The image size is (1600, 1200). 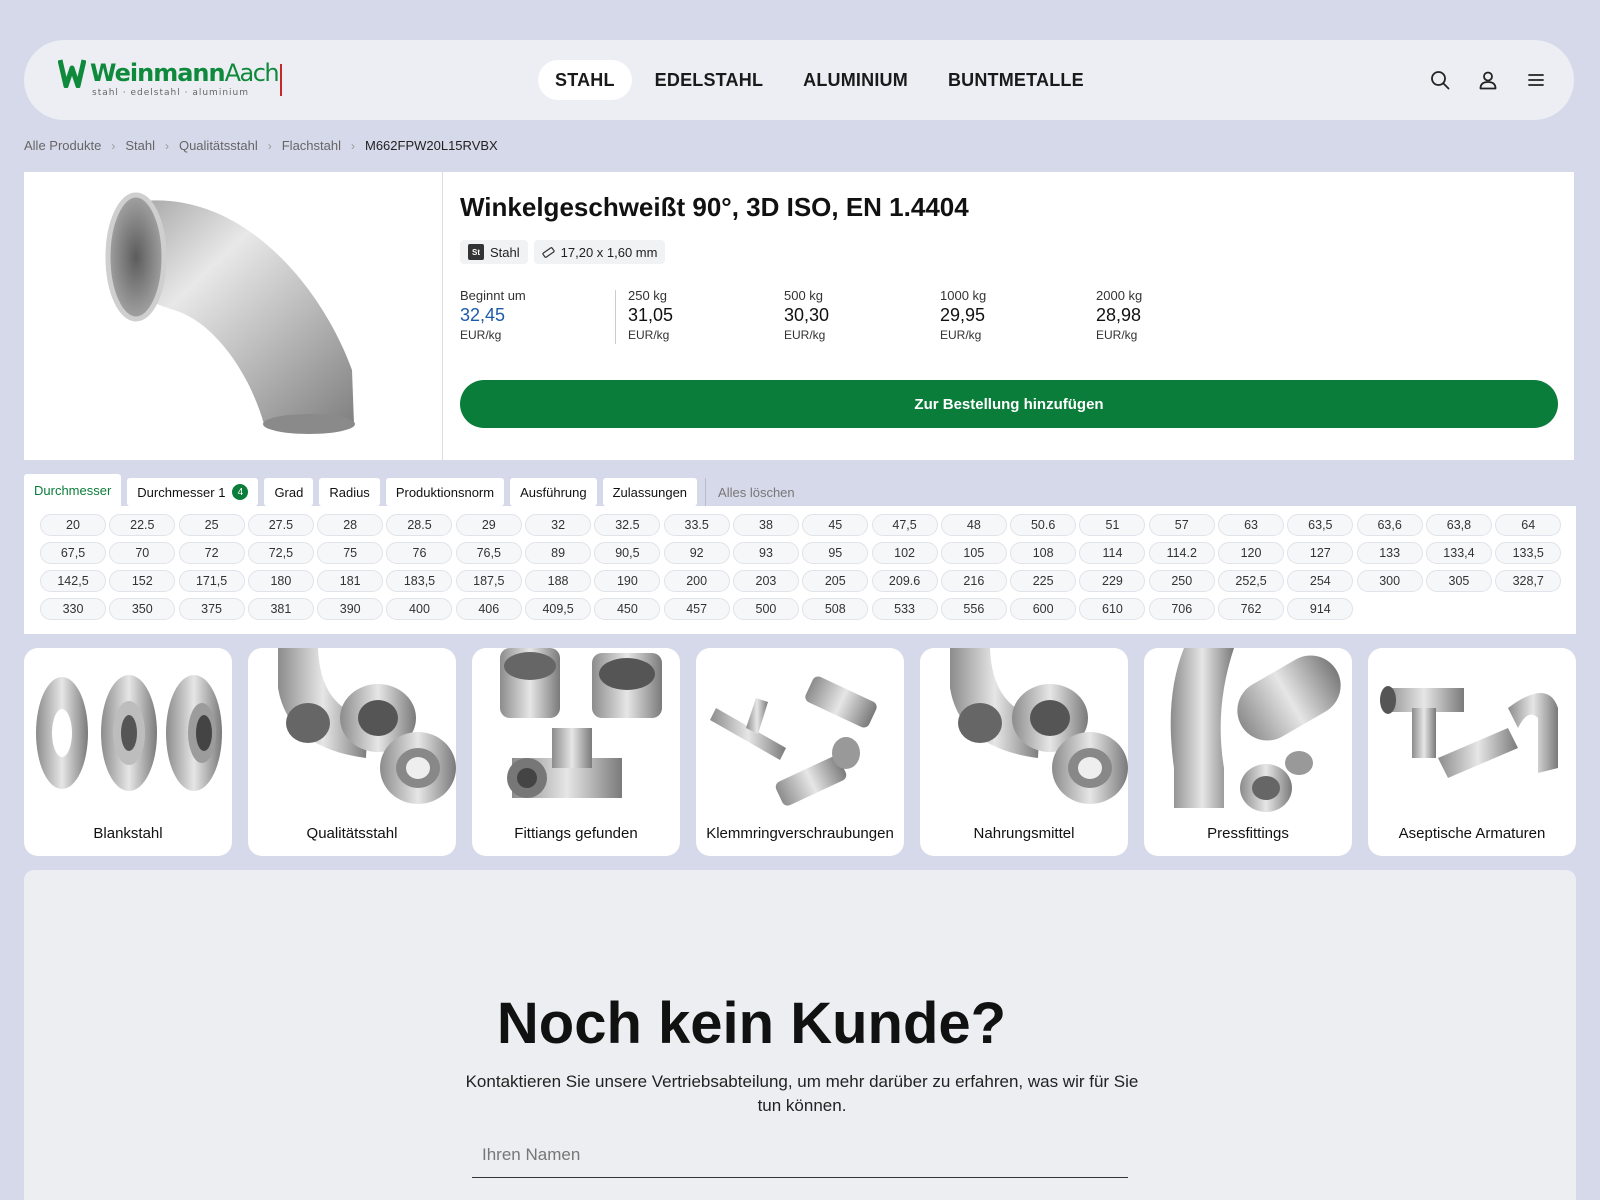 I want to click on filter-value-pill: 63,6, so click(x=1389, y=525).